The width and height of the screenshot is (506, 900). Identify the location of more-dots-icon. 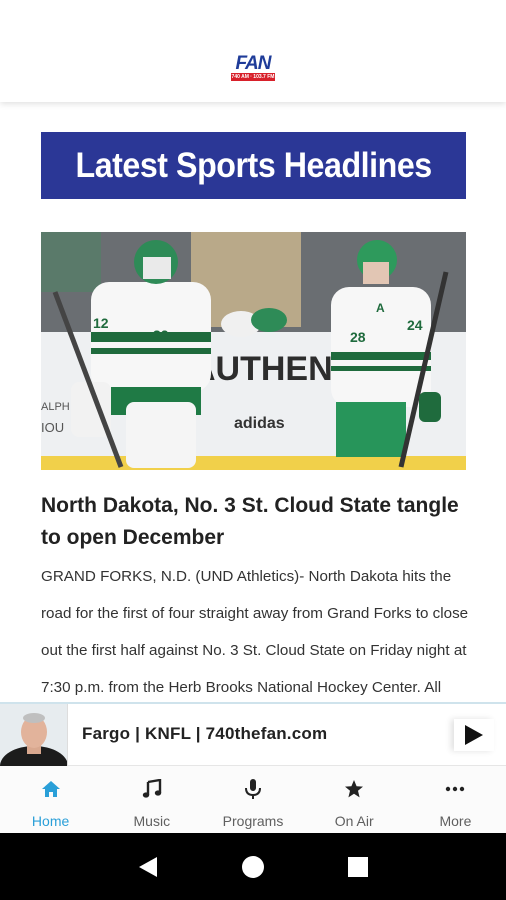
(455, 789).